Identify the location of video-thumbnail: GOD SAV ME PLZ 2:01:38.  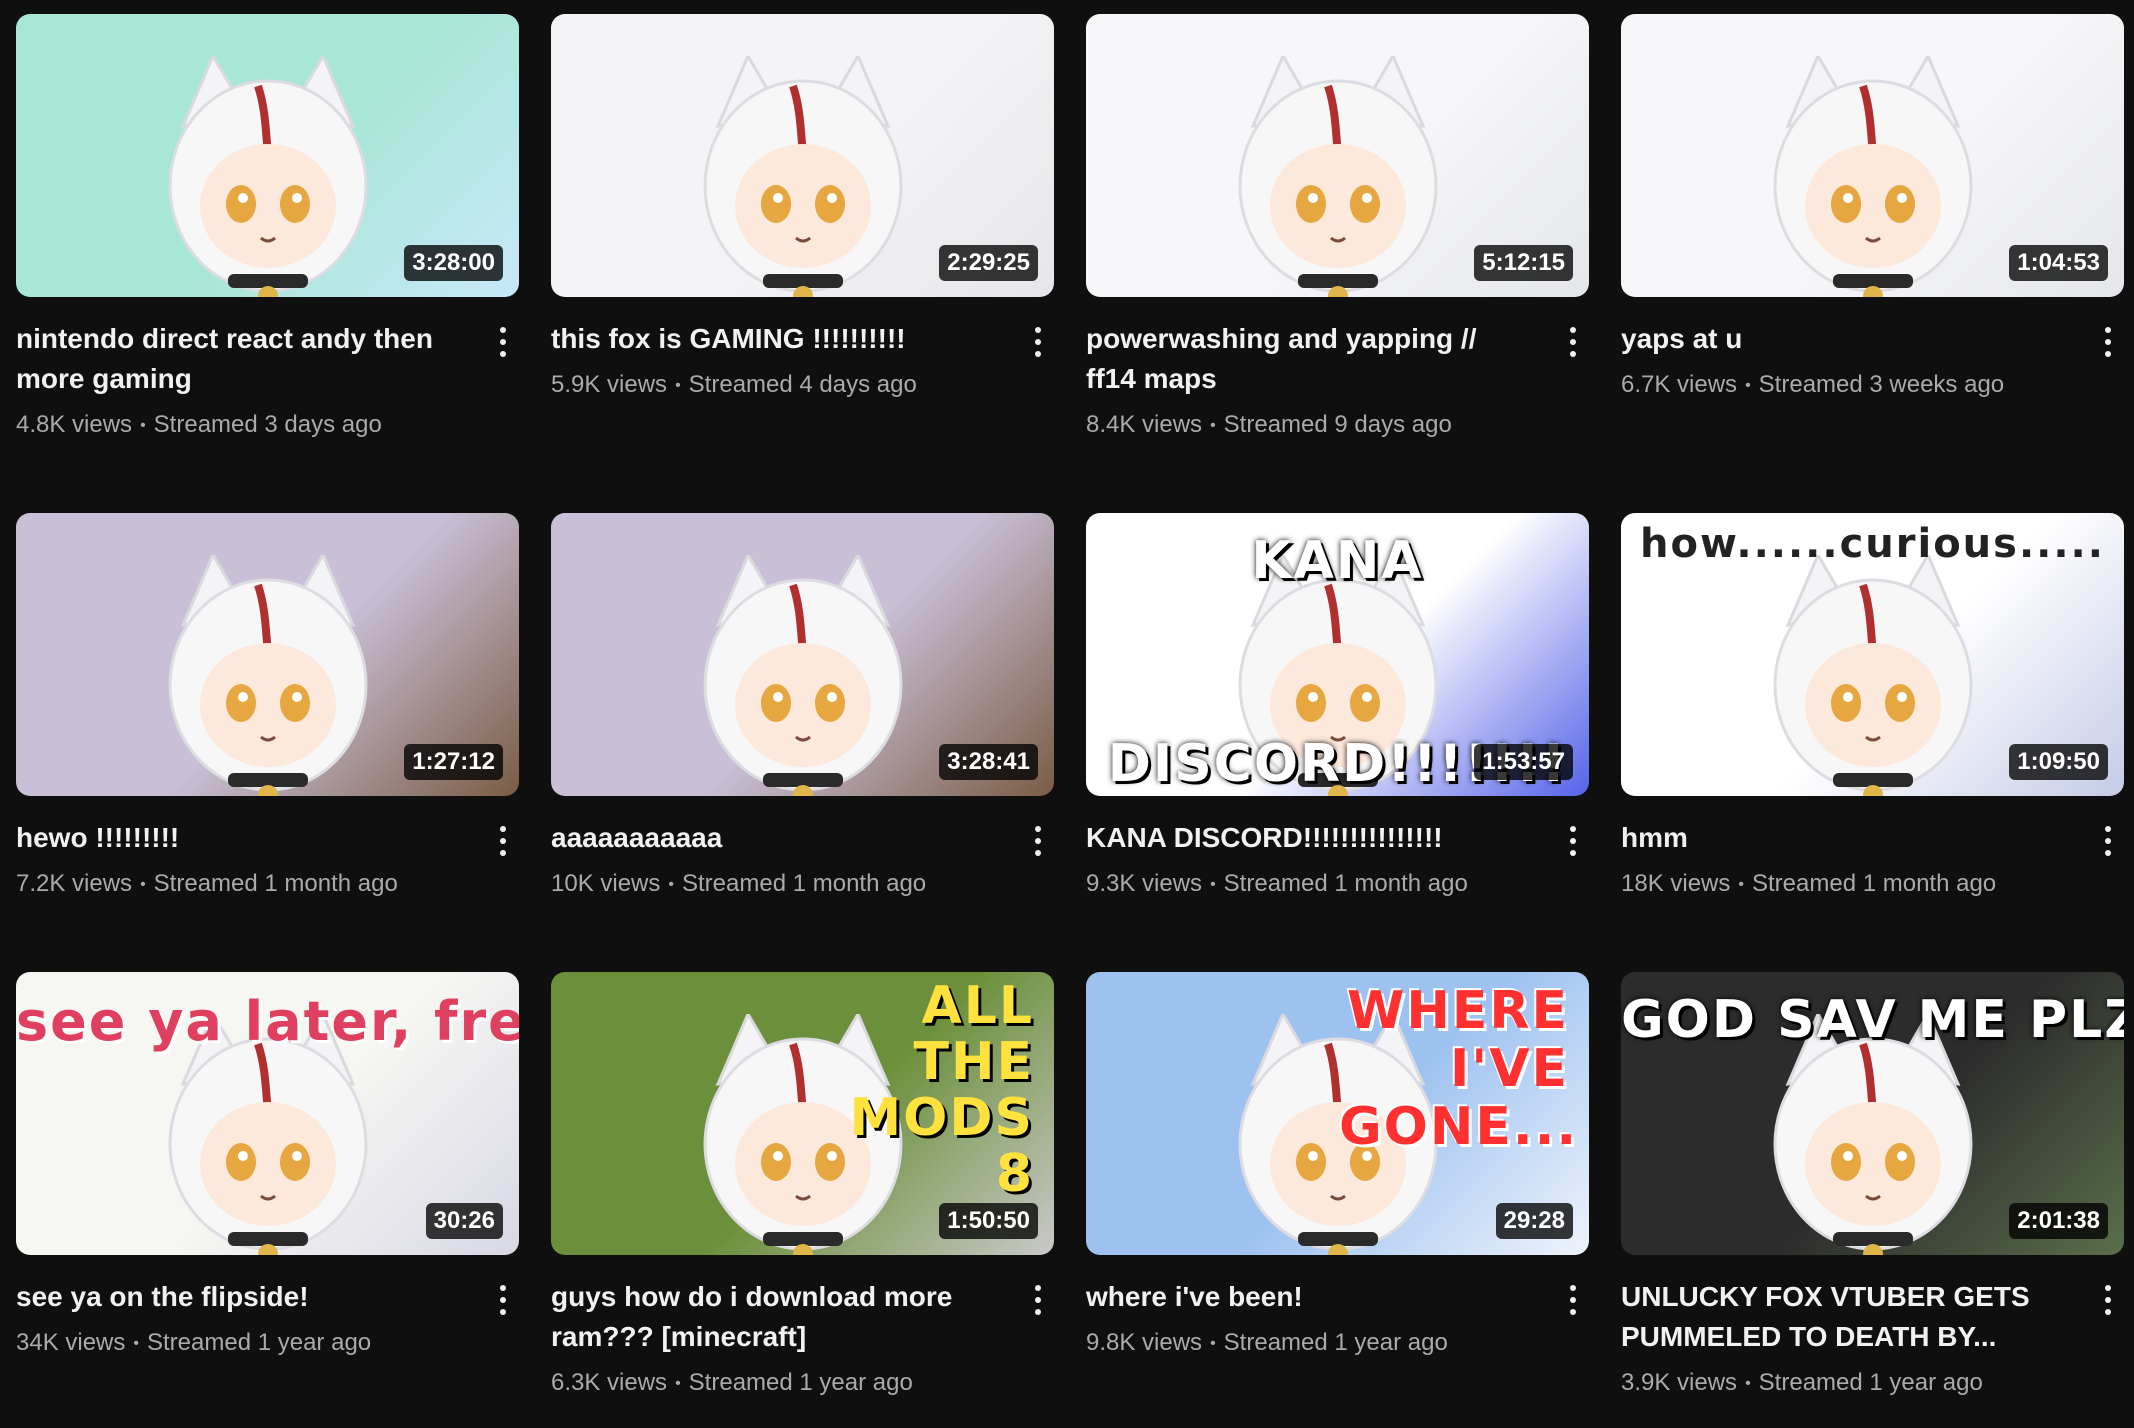
(1872, 1113).